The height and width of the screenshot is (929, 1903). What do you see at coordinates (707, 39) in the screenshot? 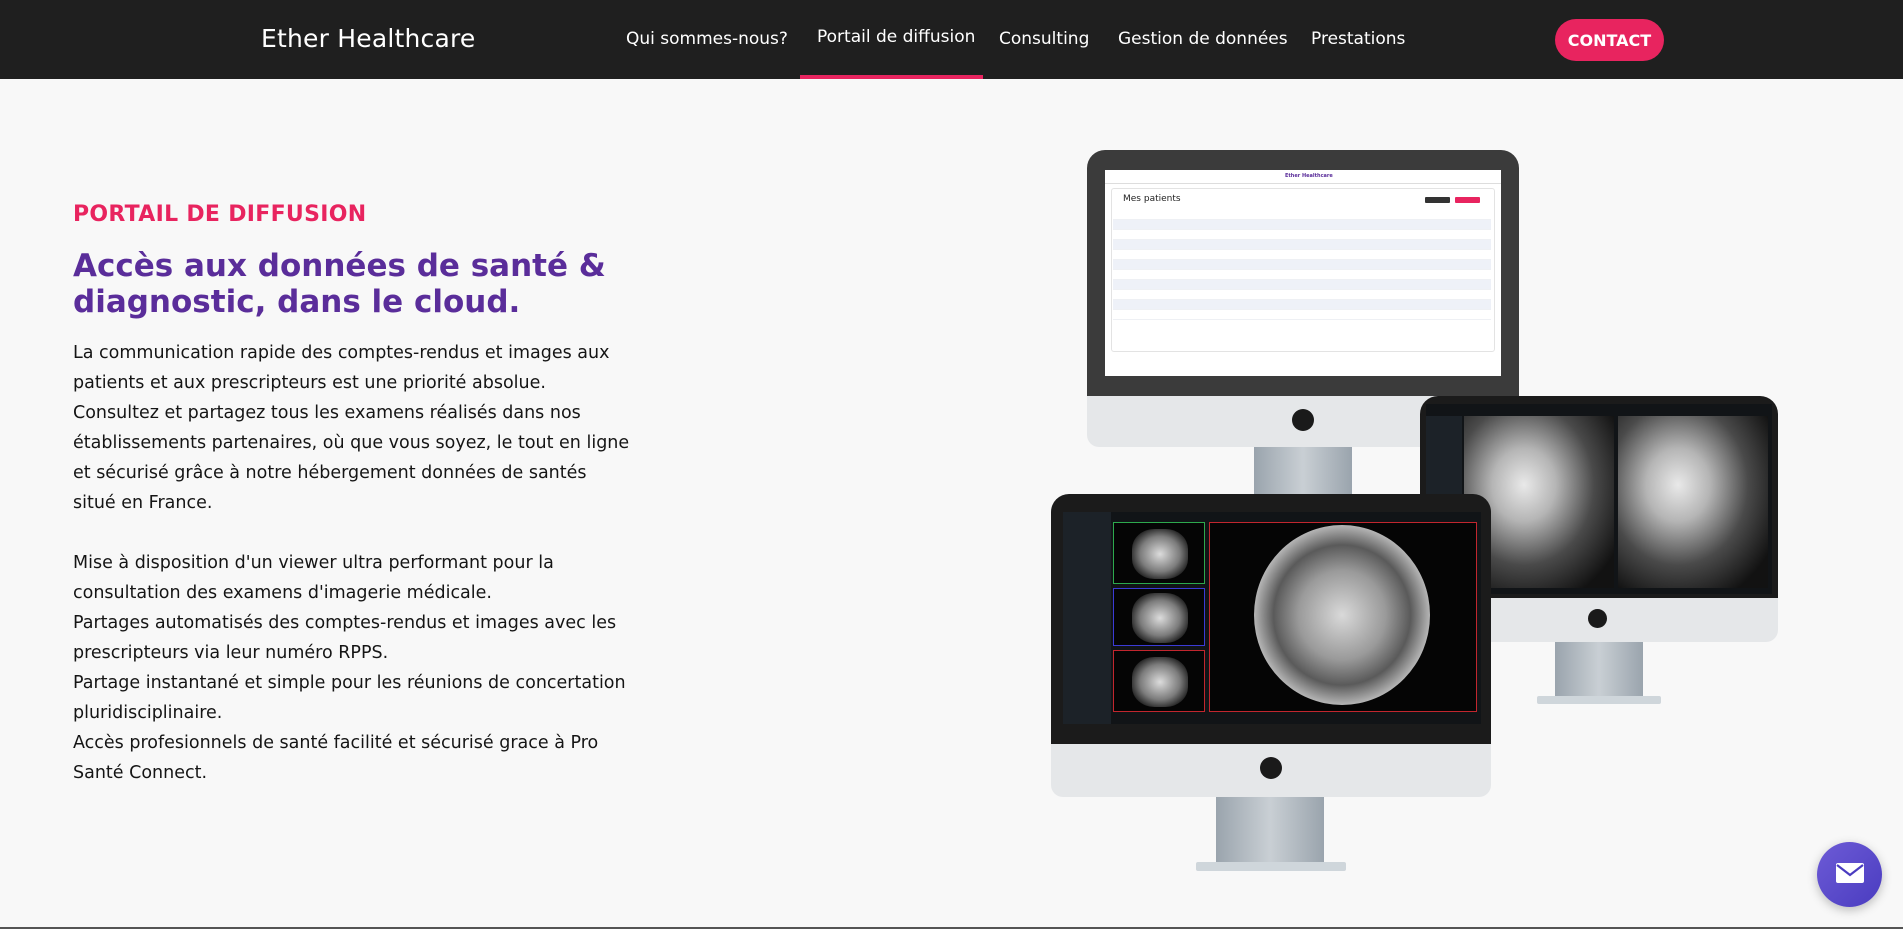
I see `nav-item-qui-sommes-nous: Qui sommes-nous?` at bounding box center [707, 39].